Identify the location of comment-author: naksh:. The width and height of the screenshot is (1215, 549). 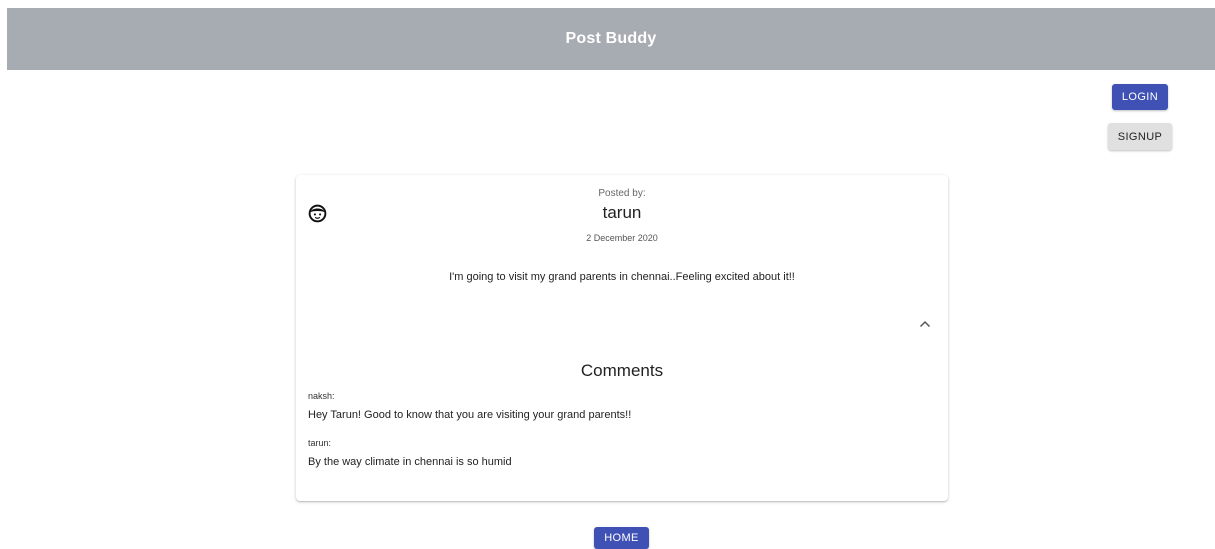
(321, 396).